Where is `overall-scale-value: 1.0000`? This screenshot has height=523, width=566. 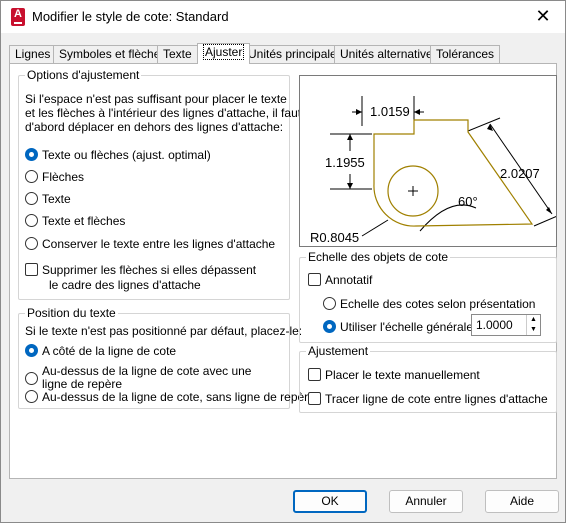 overall-scale-value: 1.0000 is located at coordinates (494, 325).